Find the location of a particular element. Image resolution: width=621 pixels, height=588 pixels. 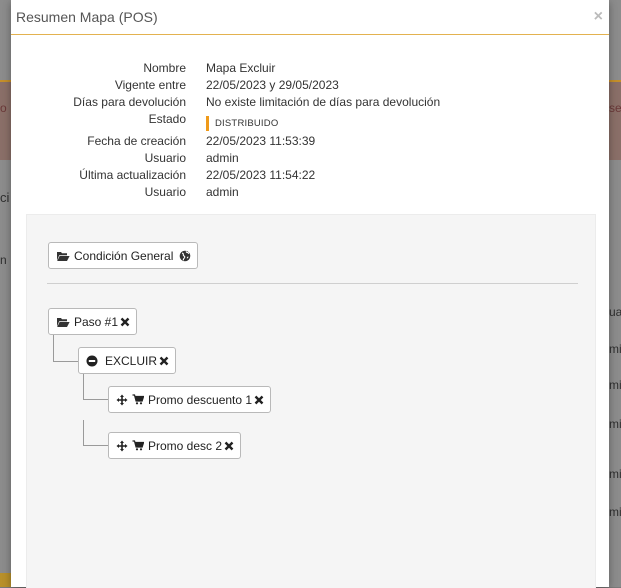

detail-row-ultima-actualizacion: Última actualización 22/05/2023 11:54:22 is located at coordinates (310, 176).